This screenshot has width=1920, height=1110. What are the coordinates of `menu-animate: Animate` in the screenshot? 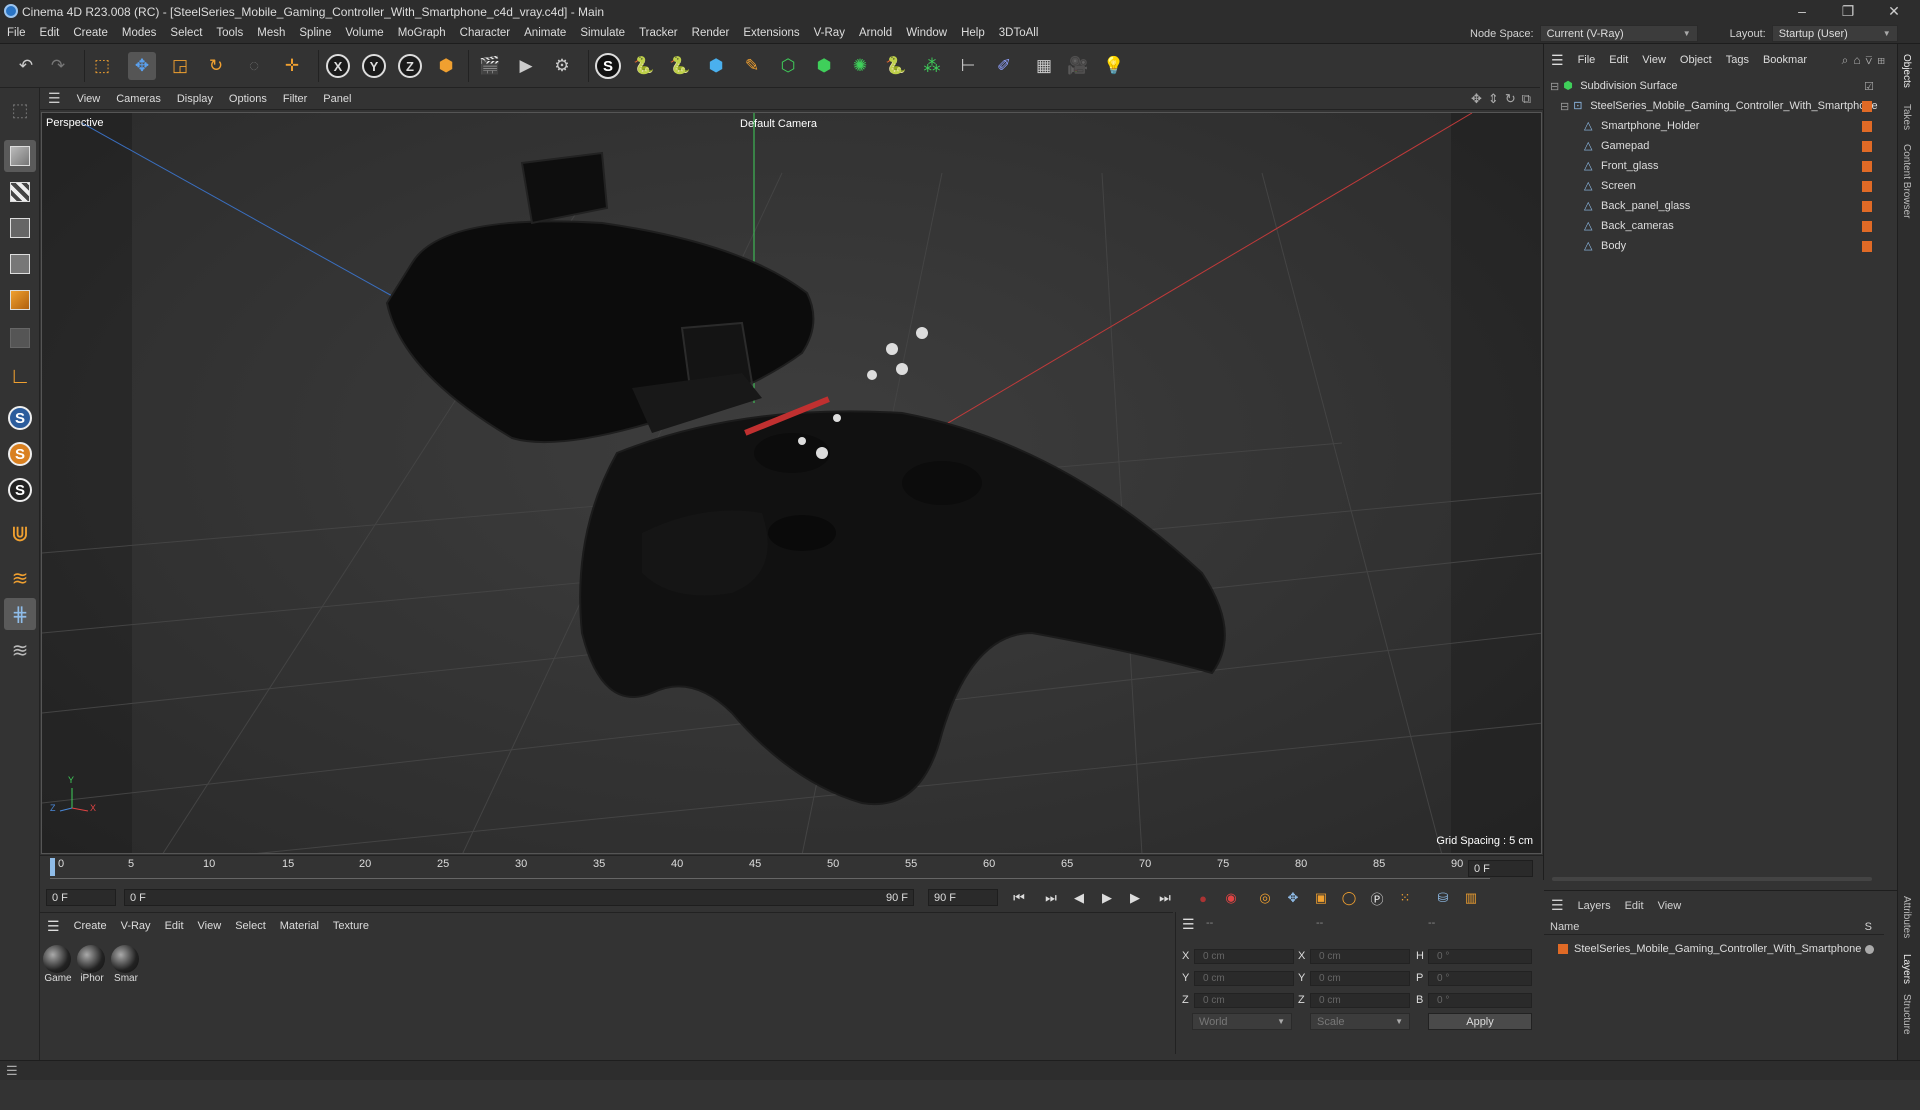 It's located at (545, 33).